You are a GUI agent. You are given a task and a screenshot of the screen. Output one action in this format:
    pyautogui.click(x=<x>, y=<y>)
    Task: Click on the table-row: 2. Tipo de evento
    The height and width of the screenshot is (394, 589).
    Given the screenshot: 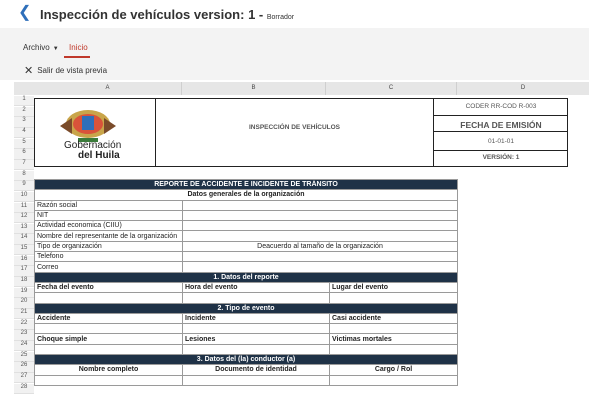 What is the action you would take?
    pyautogui.click(x=246, y=308)
    